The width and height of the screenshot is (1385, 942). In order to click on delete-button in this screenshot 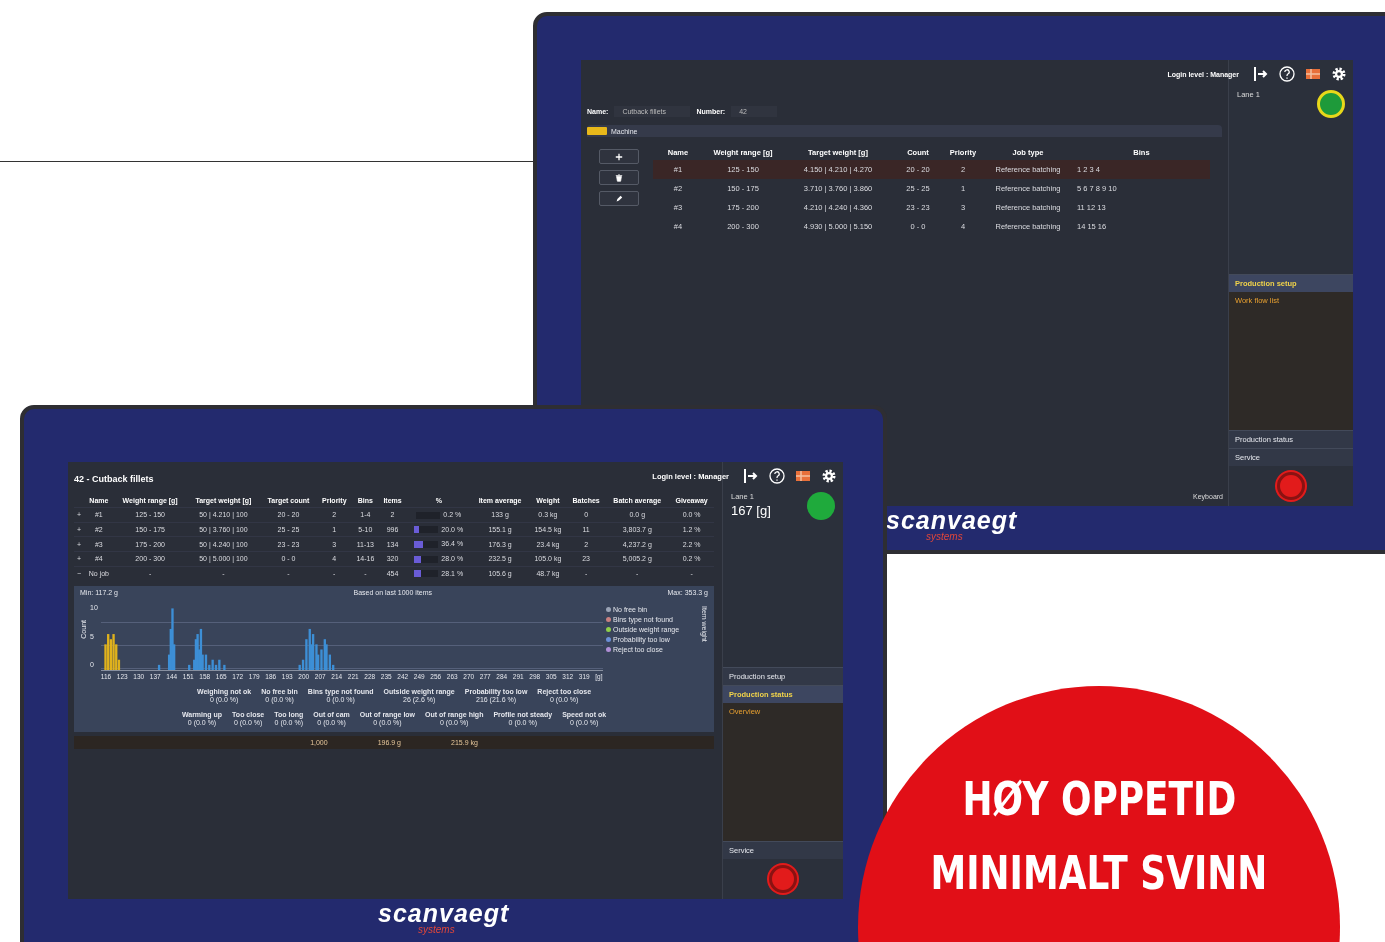, I will do `click(619, 177)`.